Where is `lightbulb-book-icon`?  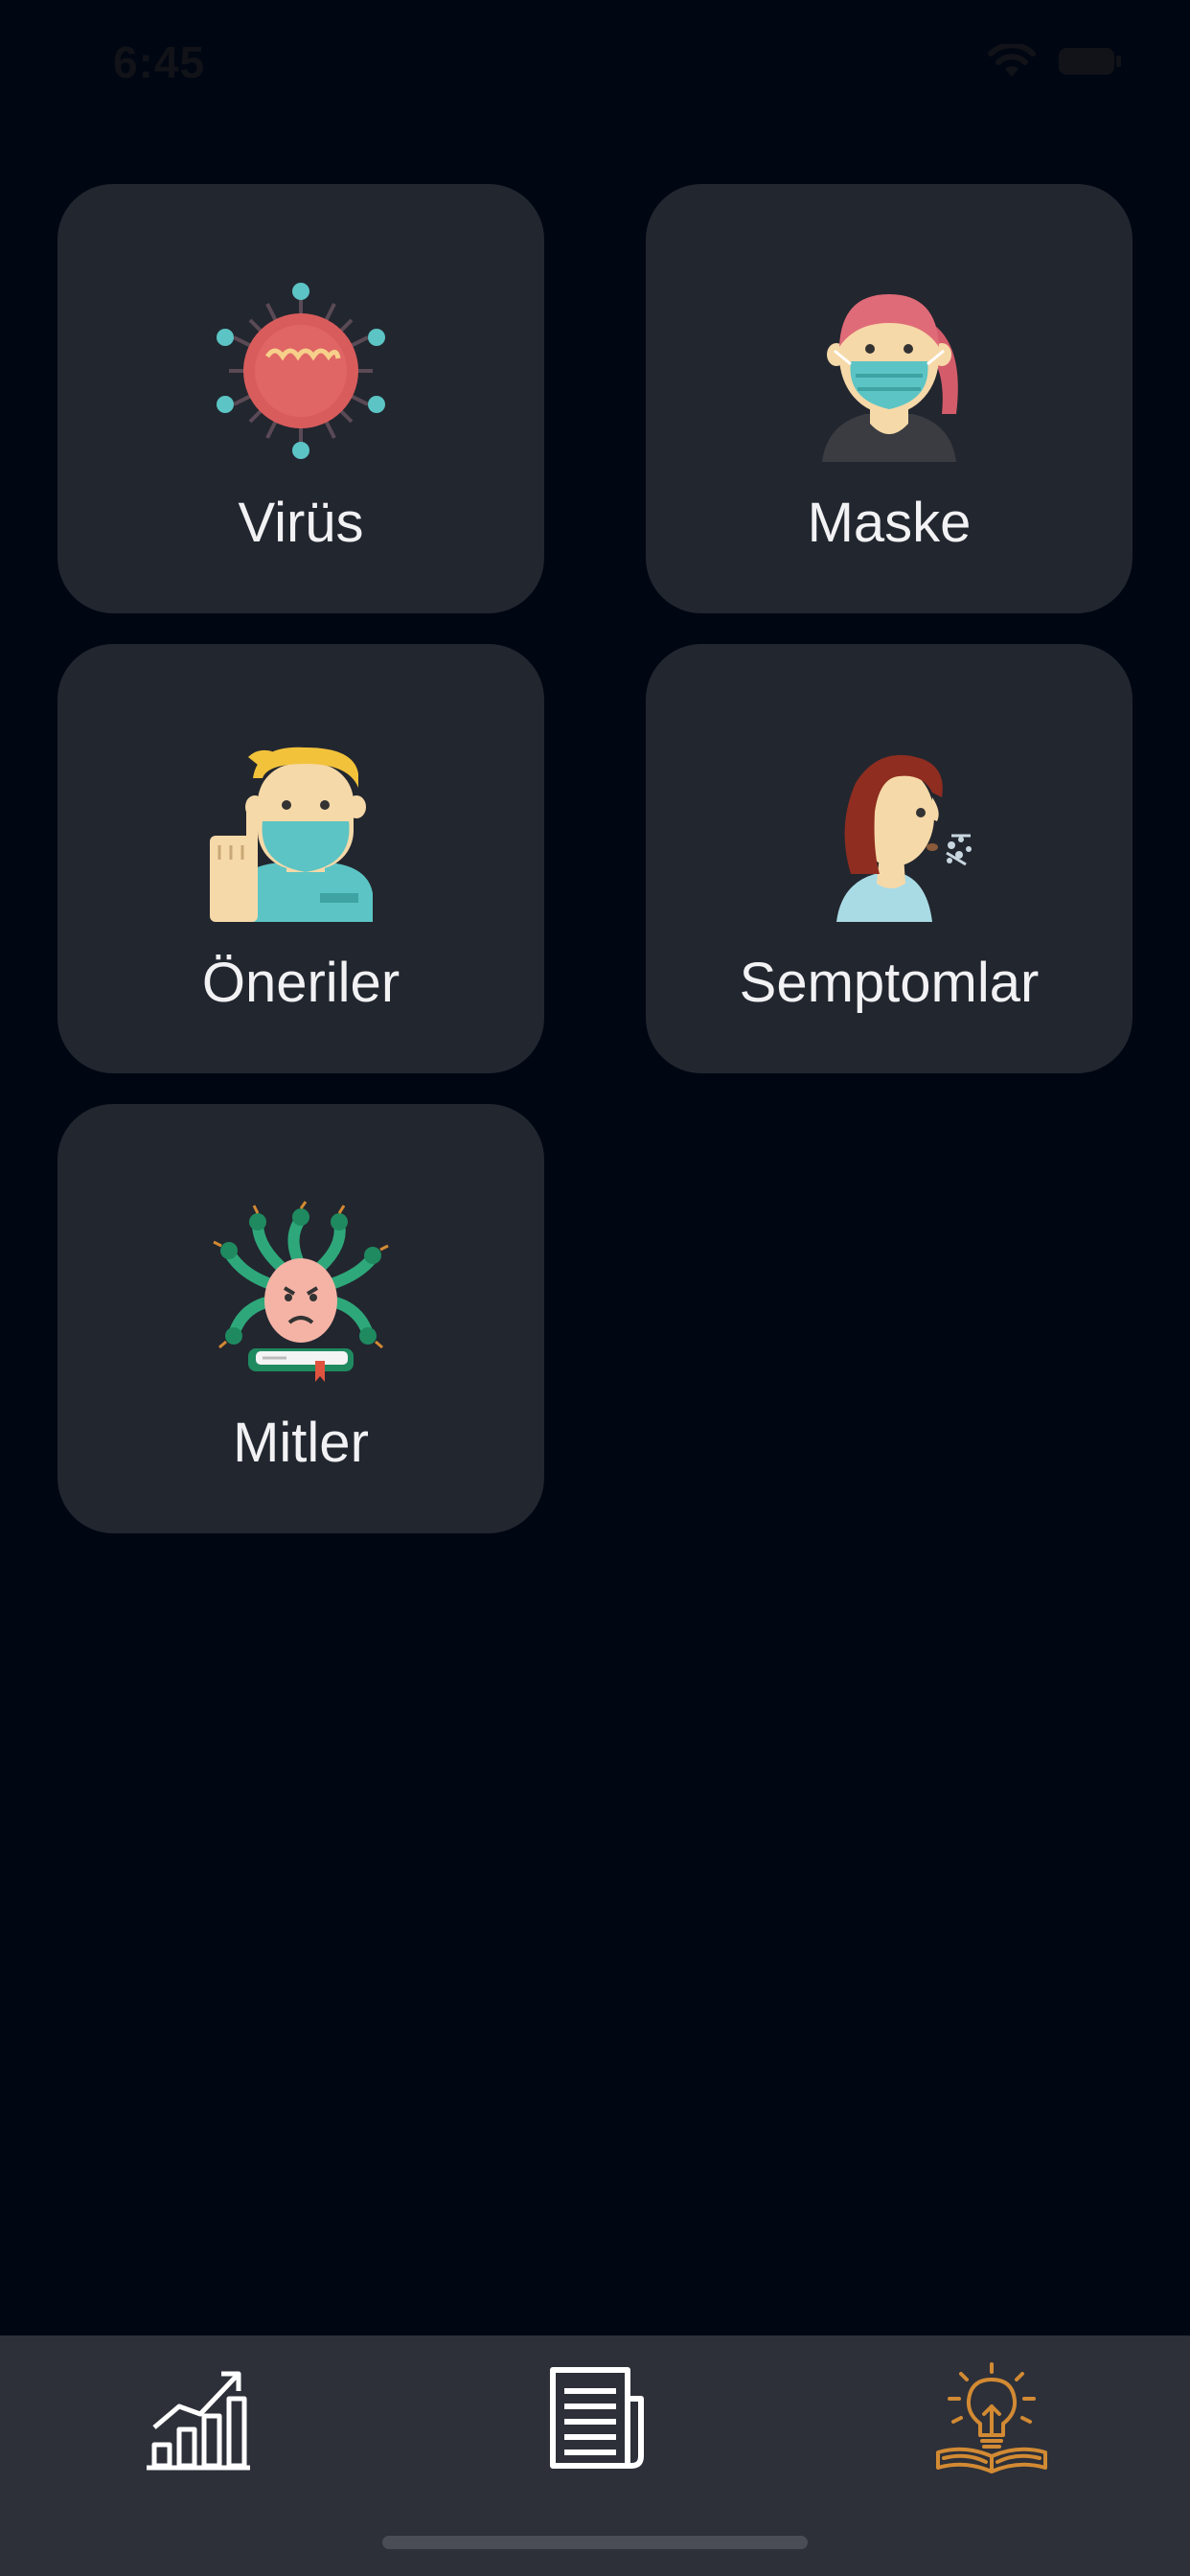
lightbulb-book-icon is located at coordinates (991, 2417).